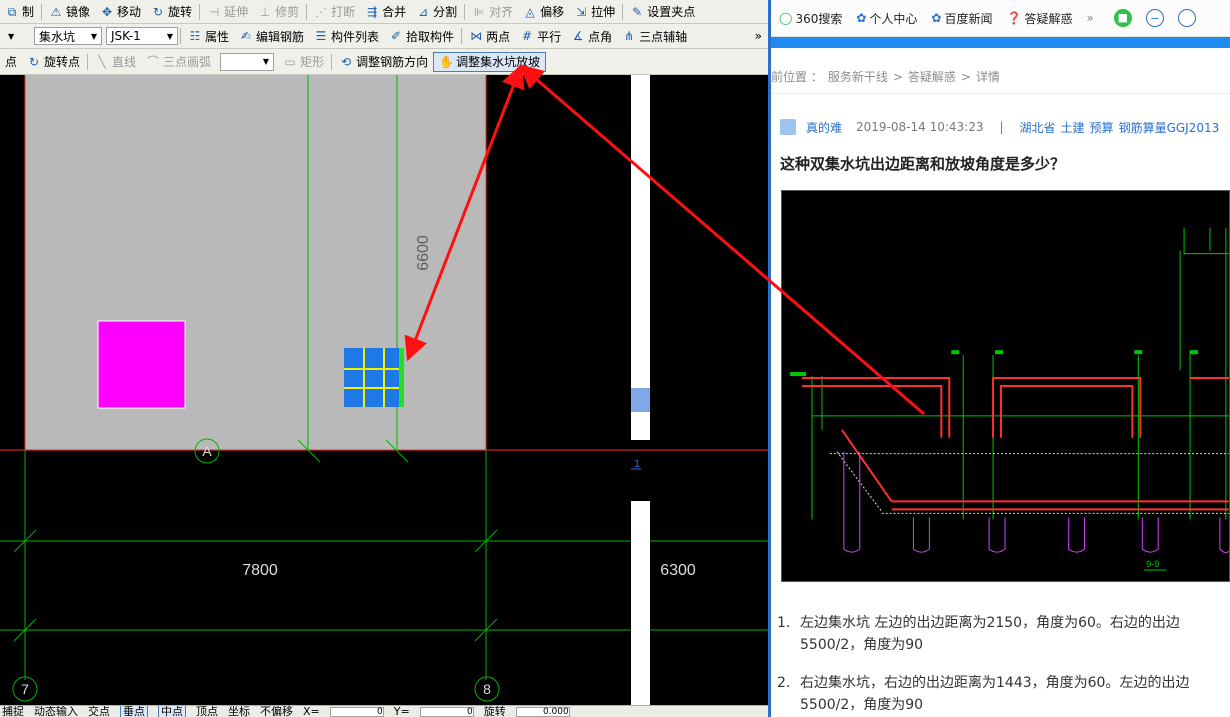 This screenshot has height=717, width=1230. What do you see at coordinates (786, 18) in the screenshot?
I see `360-search-icon: ◯` at bounding box center [786, 18].